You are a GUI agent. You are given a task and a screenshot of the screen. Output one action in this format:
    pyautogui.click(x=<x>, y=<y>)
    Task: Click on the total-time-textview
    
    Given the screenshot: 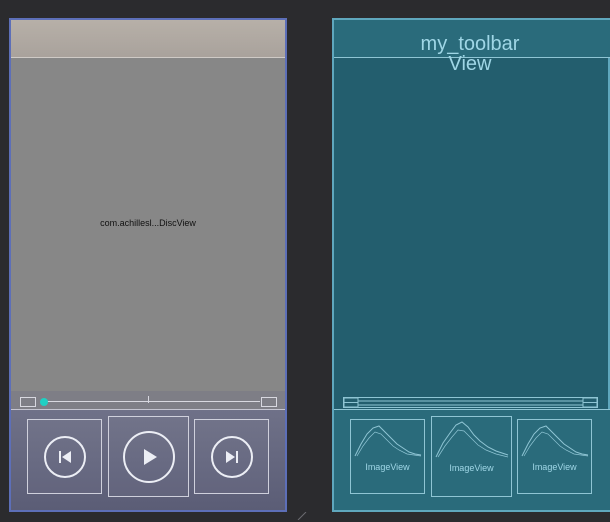 What is the action you would take?
    pyautogui.click(x=269, y=402)
    